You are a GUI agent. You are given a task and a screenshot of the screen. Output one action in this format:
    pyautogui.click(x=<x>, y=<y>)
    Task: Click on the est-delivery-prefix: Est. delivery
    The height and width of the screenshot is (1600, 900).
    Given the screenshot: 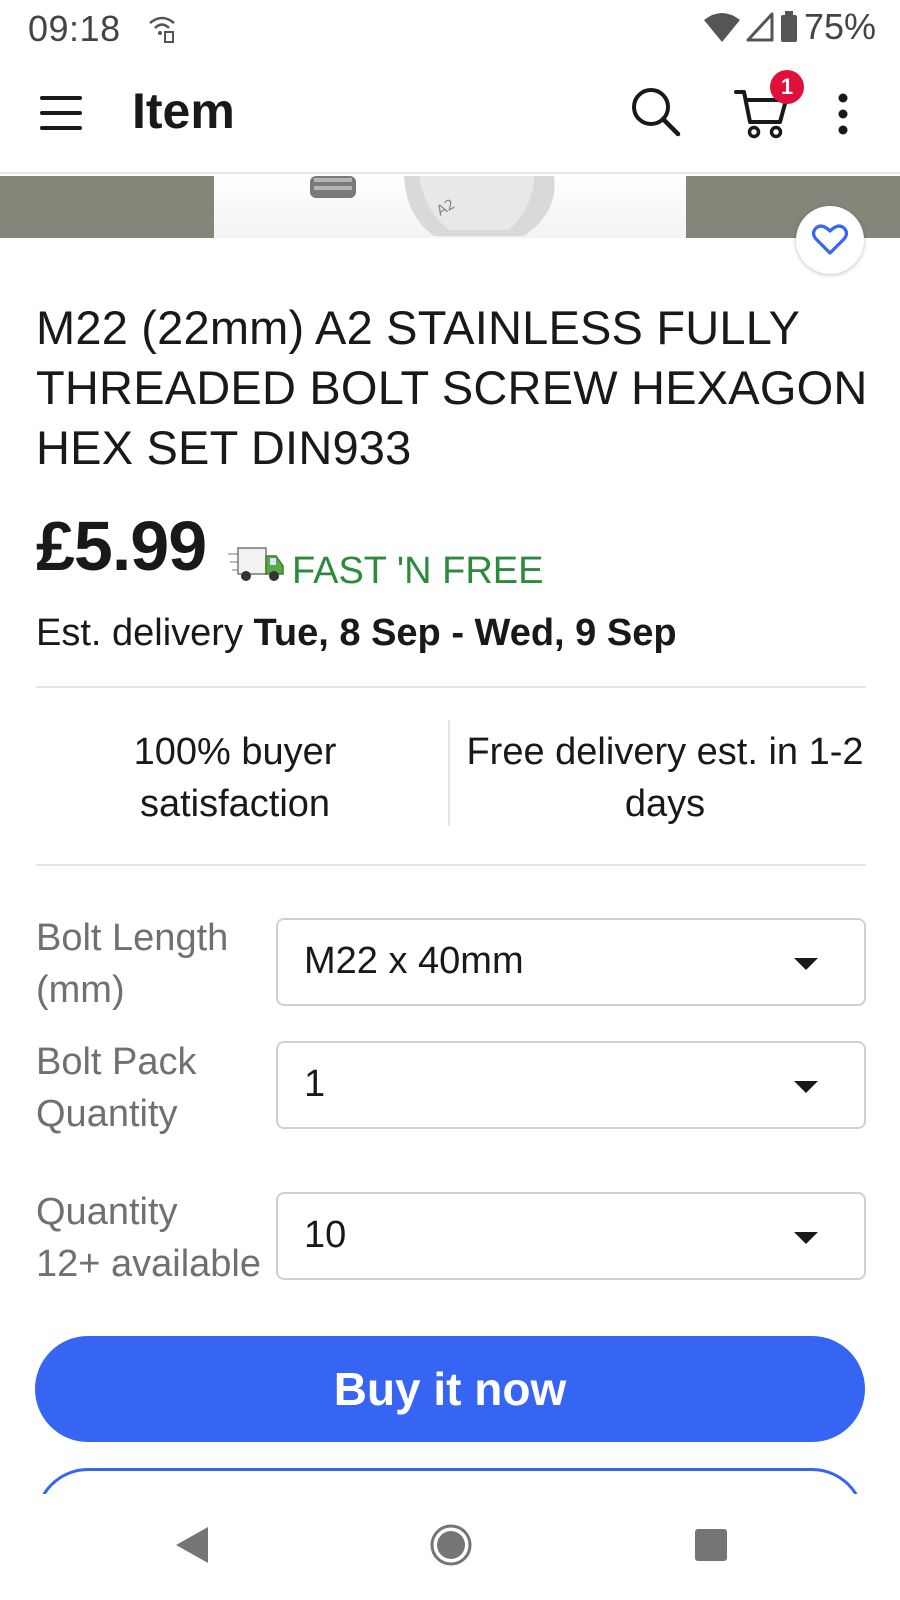 What is the action you would take?
    pyautogui.click(x=145, y=633)
    